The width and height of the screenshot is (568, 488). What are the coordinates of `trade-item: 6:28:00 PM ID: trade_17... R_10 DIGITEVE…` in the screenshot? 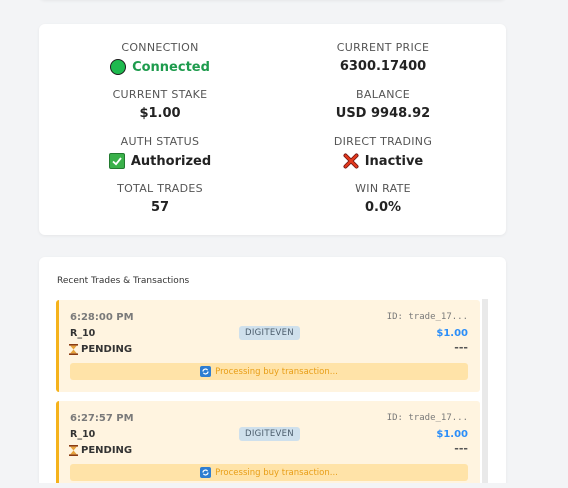 It's located at (268, 346).